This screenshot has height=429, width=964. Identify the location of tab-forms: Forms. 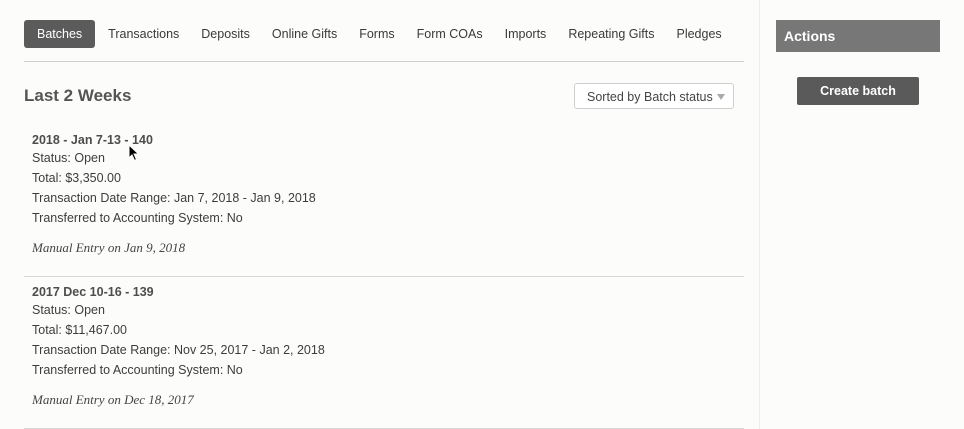
(376, 34).